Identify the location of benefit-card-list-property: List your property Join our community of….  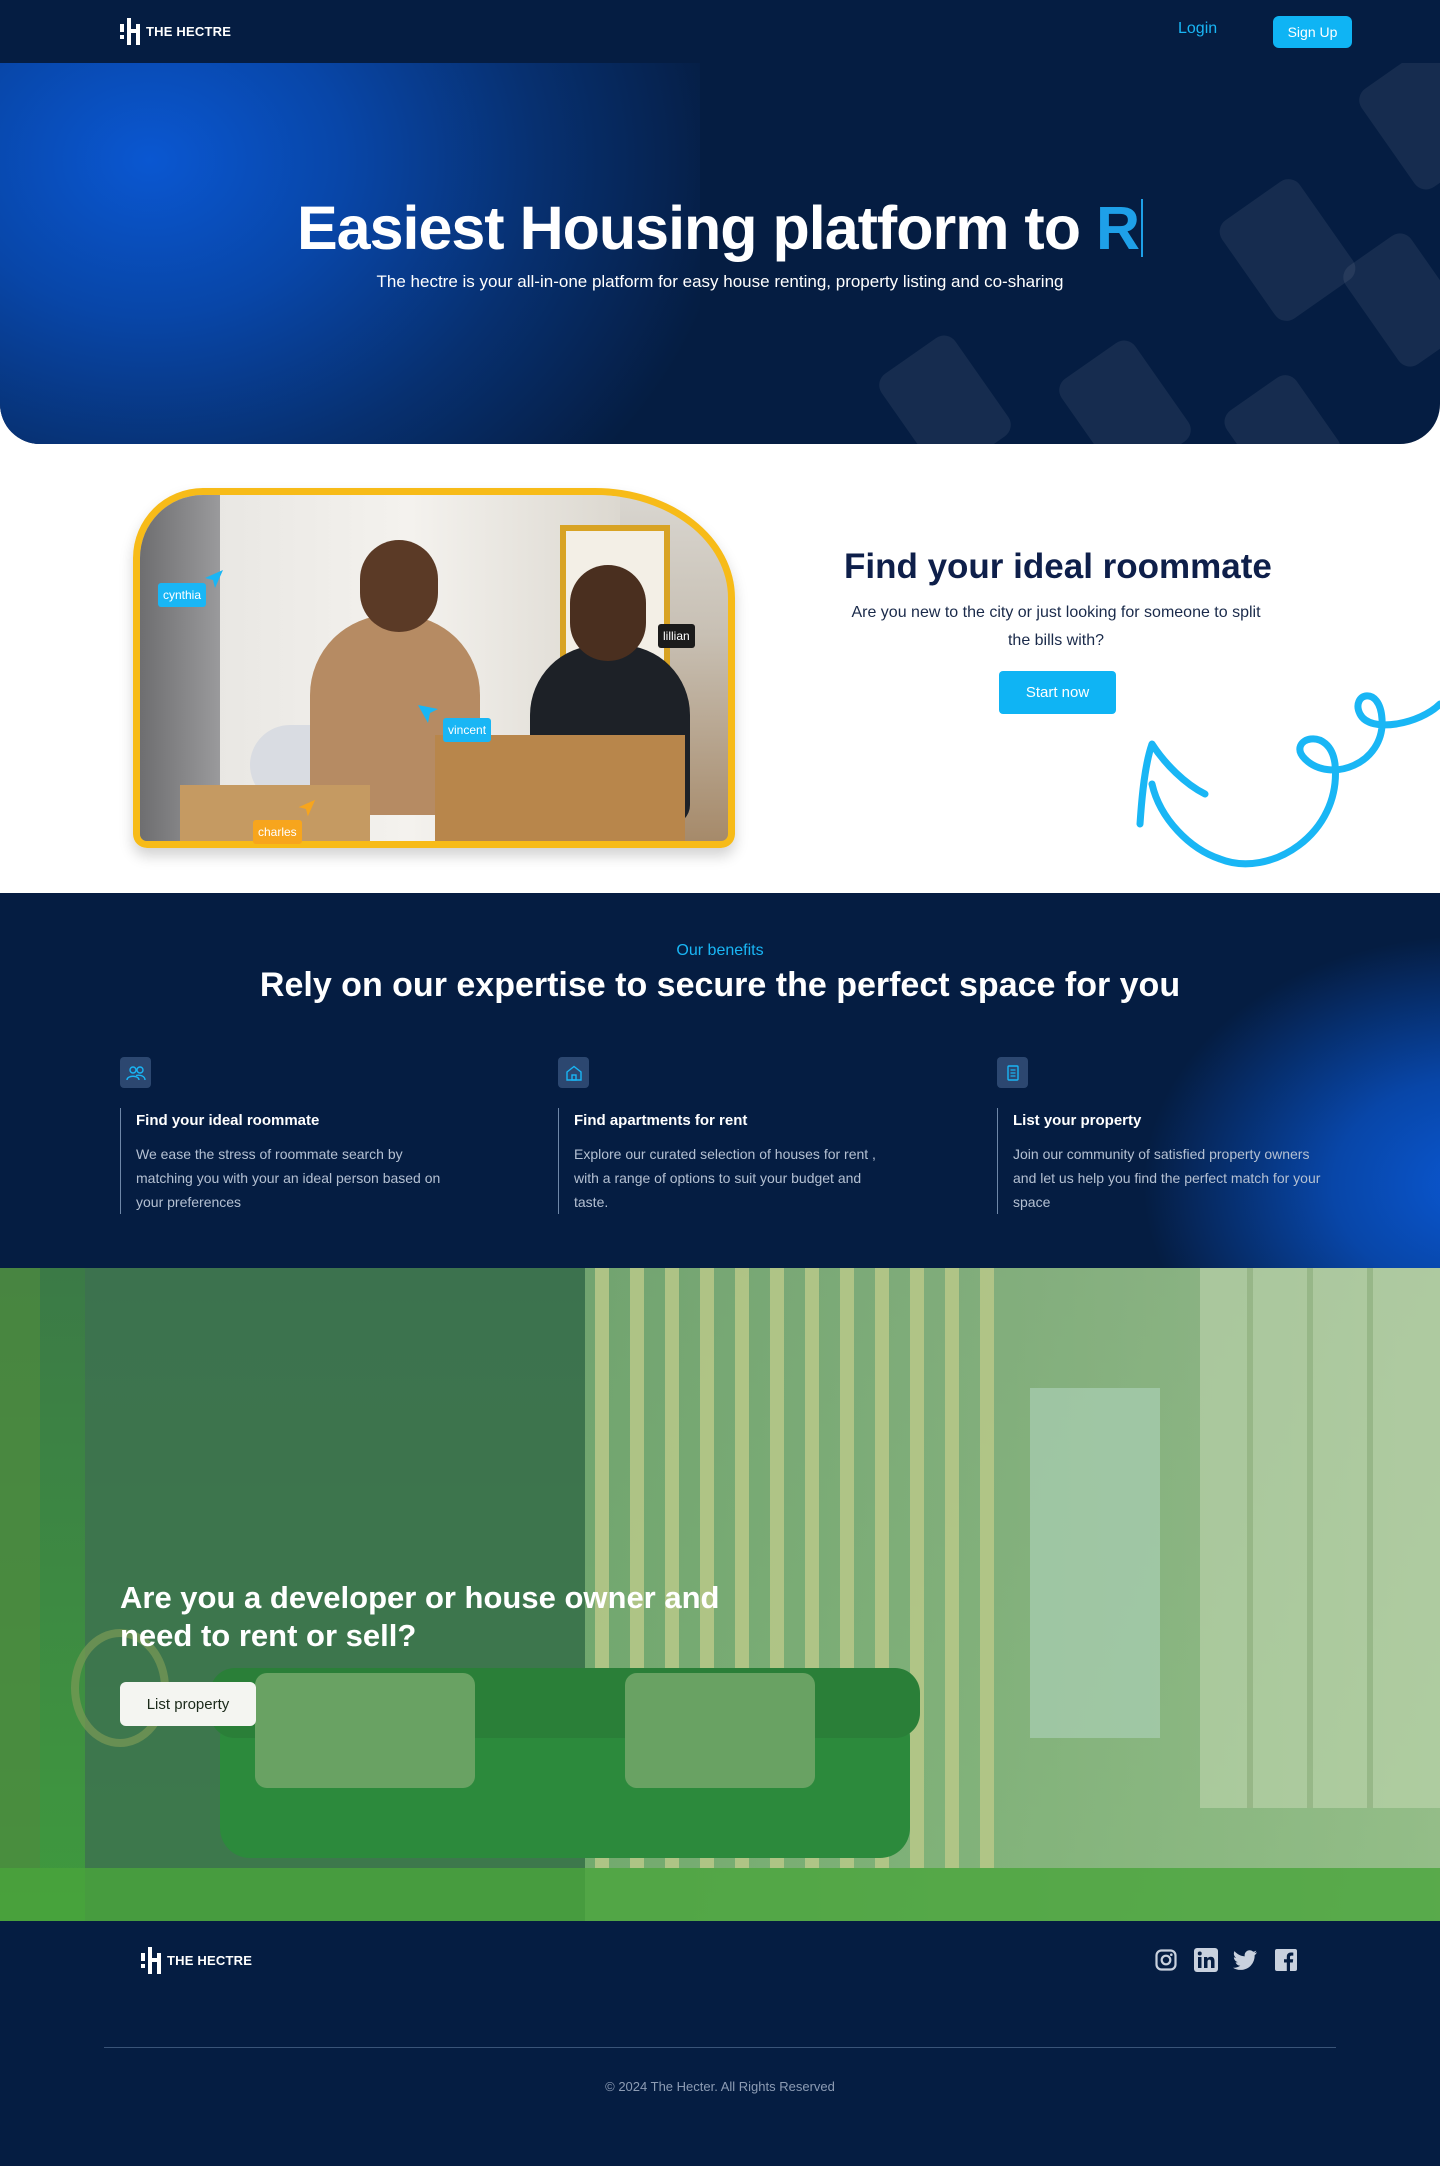
(1162, 1135).